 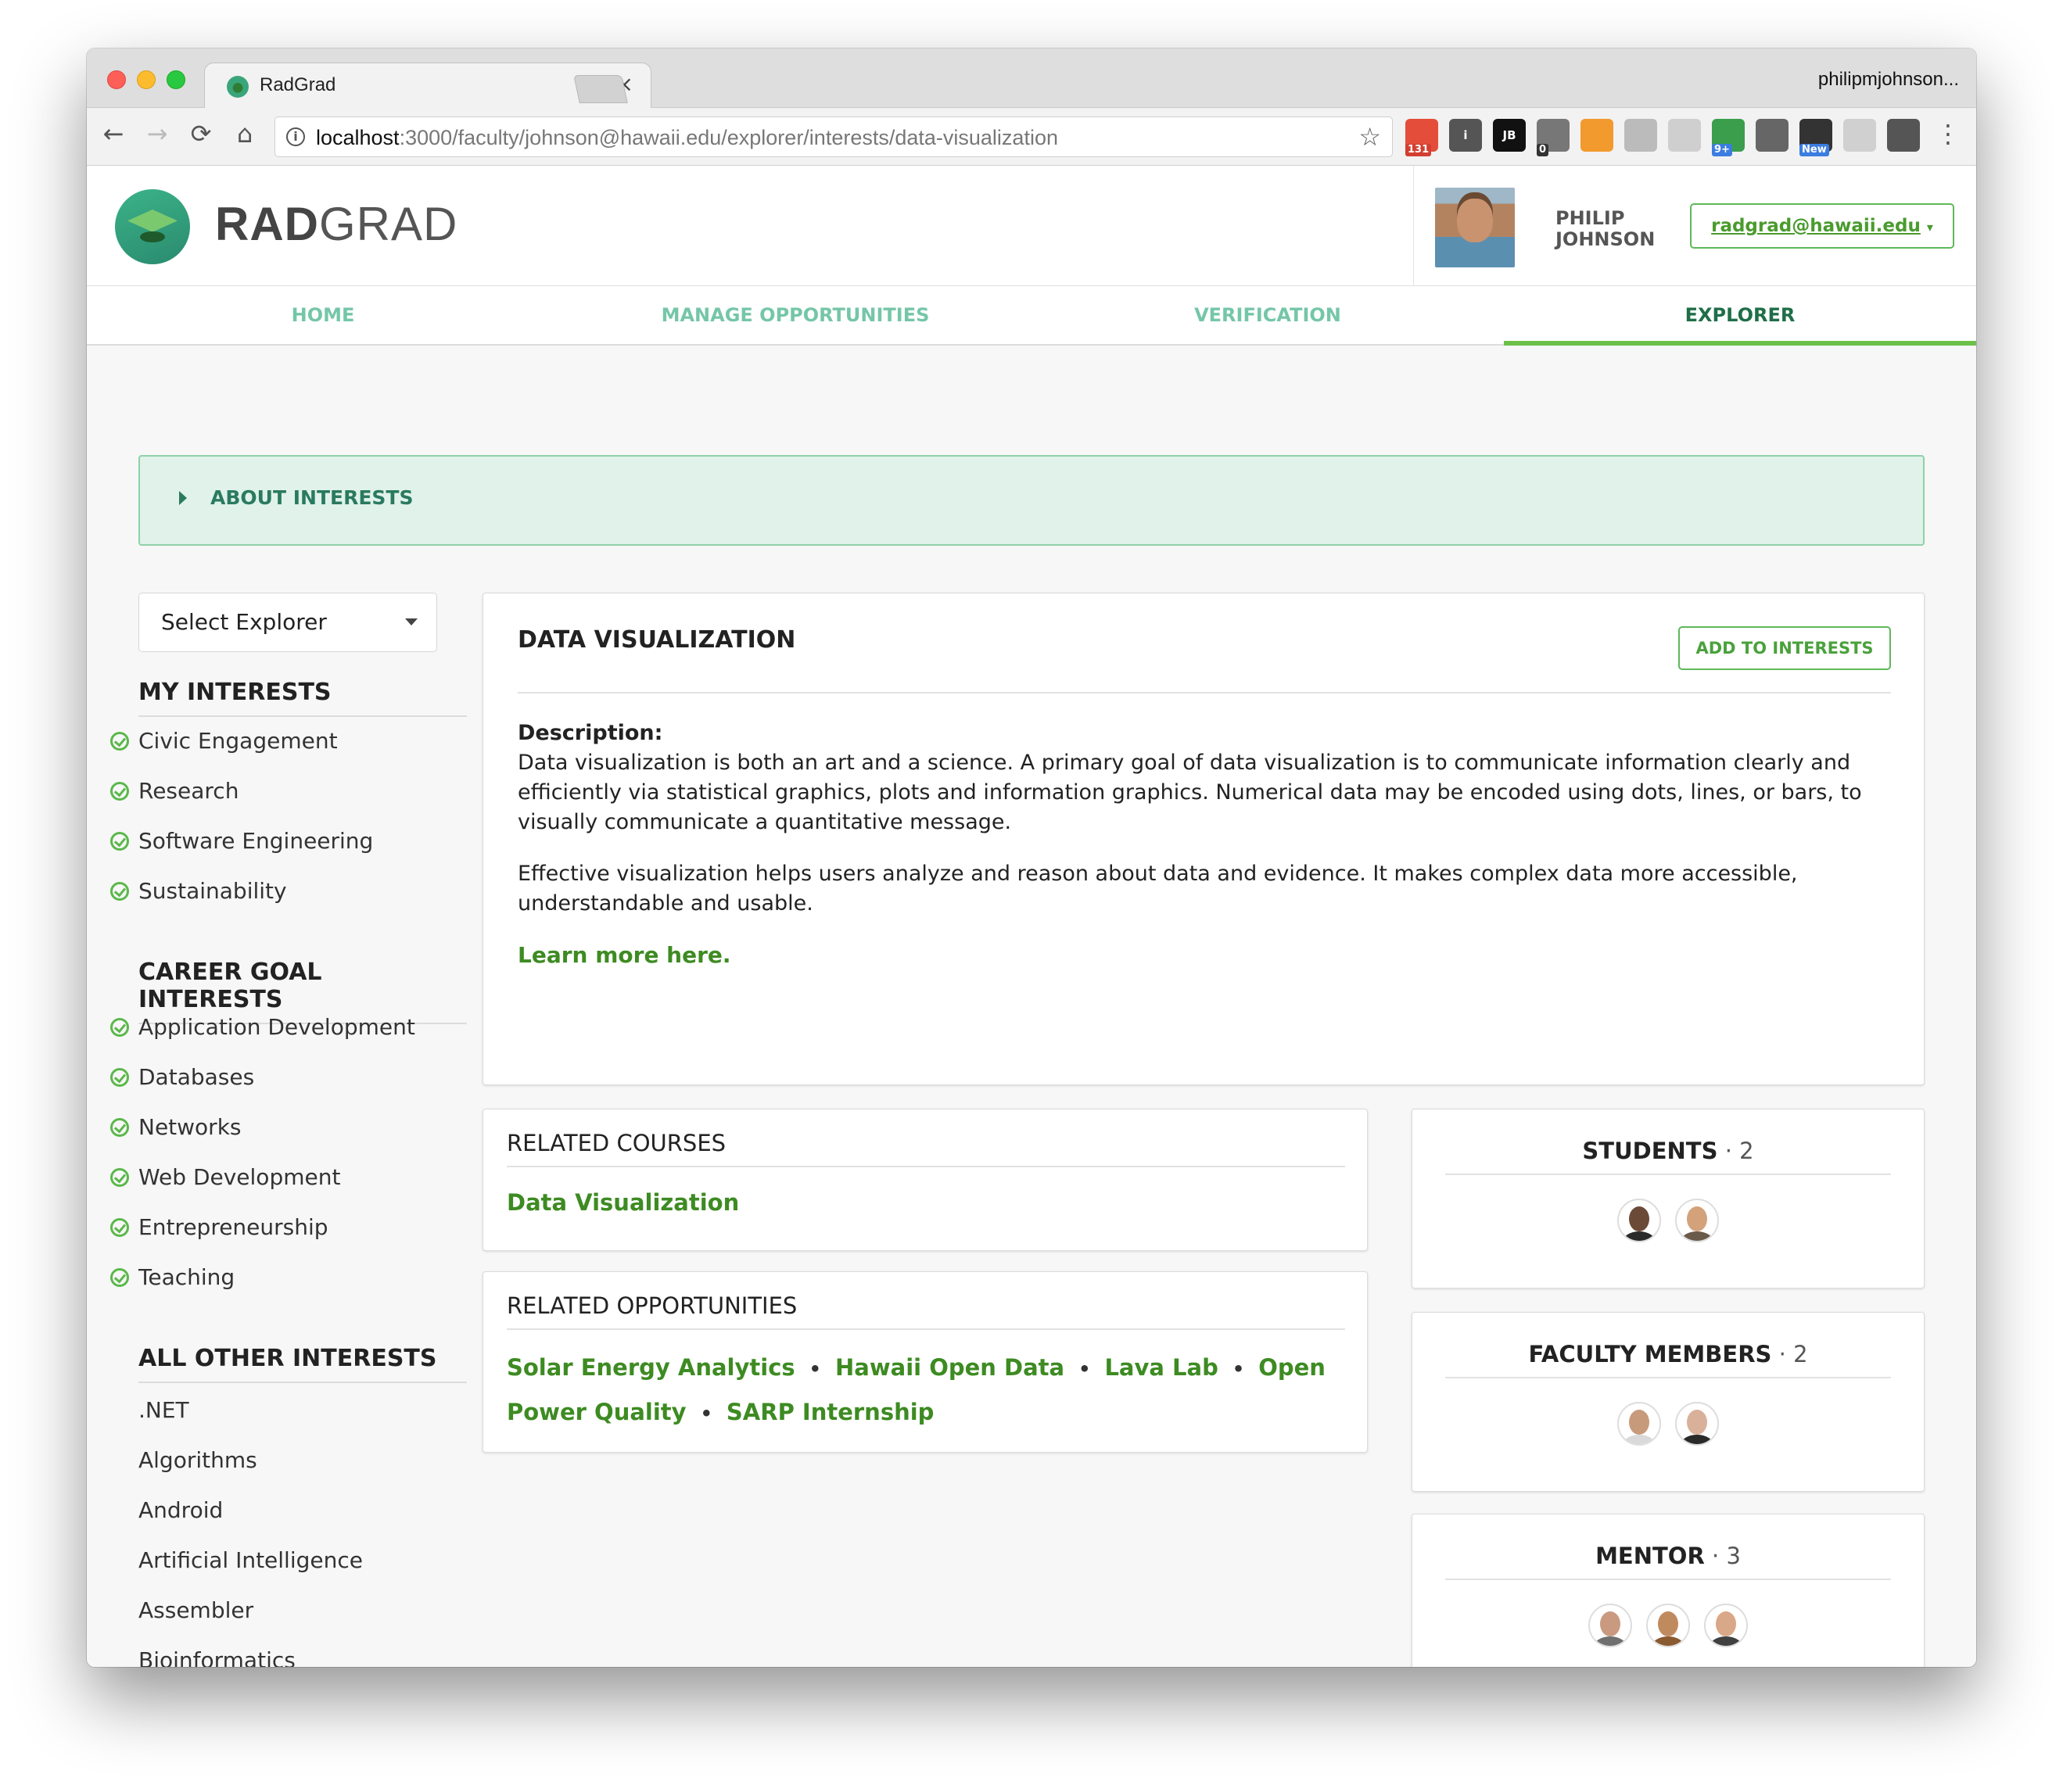 What do you see at coordinates (1815, 137) in the screenshot?
I see `new-ext-icon: New` at bounding box center [1815, 137].